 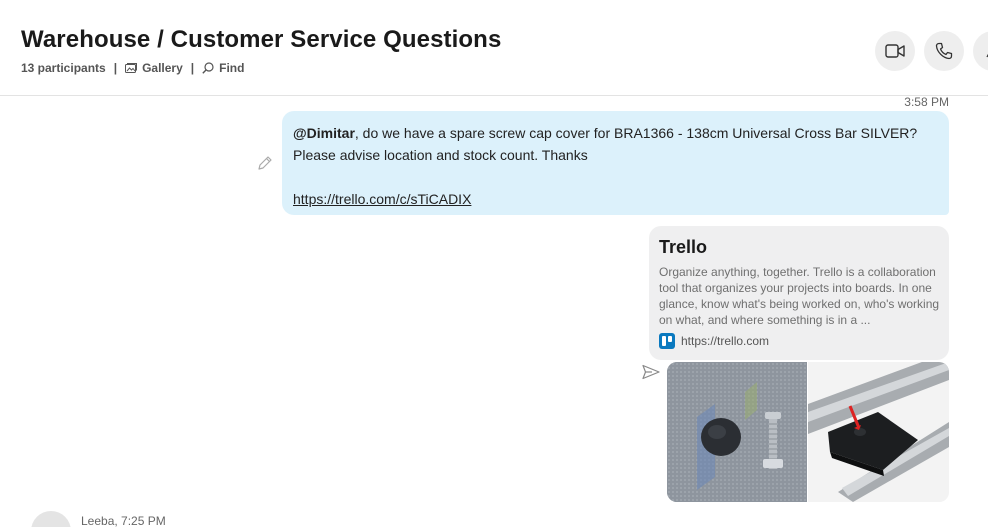 What do you see at coordinates (725, 341) in the screenshot?
I see `preview-source-url: https://trello.com` at bounding box center [725, 341].